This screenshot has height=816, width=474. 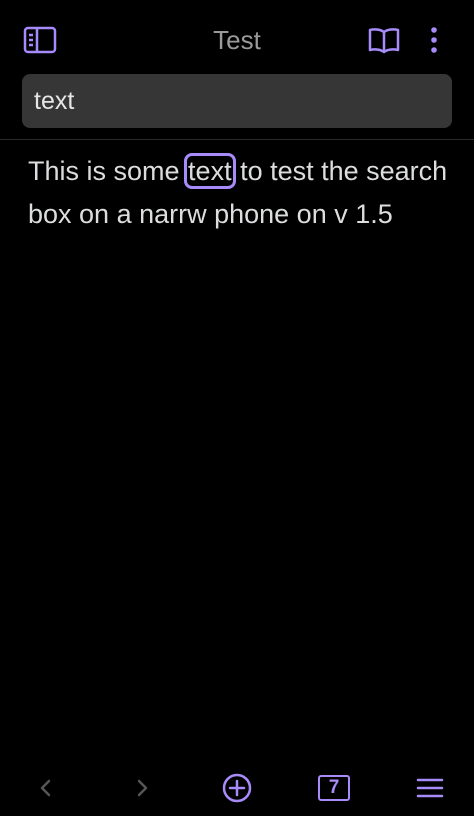 I want to click on more-options-icon, so click(x=434, y=40).